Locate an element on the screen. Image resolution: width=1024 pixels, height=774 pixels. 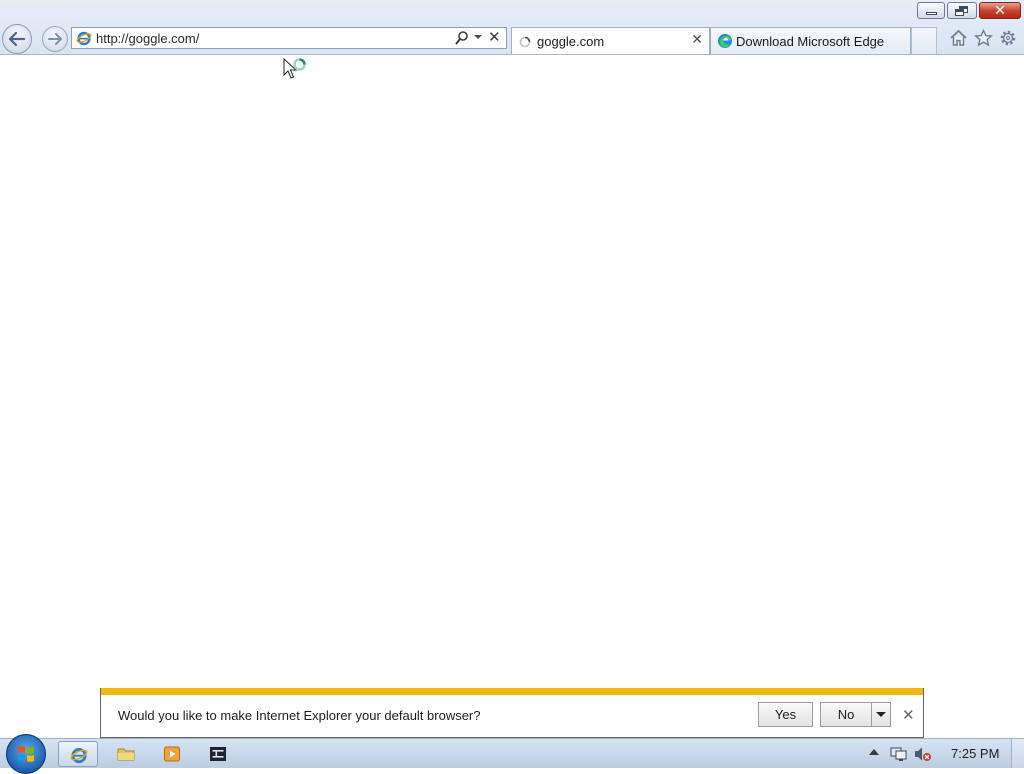
chevron-down-icon is located at coordinates (881, 714).